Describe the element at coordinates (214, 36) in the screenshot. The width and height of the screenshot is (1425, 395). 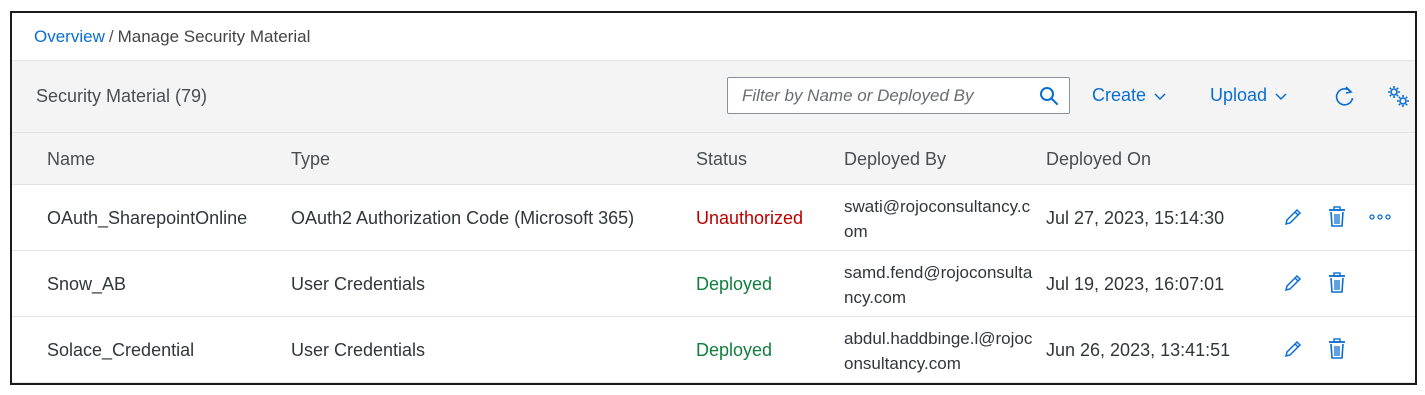
I see `breadcrumb-current: Manage Security Material` at that location.